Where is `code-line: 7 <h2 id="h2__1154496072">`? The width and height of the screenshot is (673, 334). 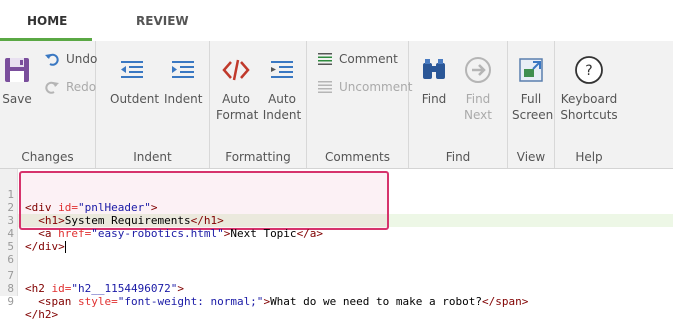 code-line: 7 <h2 id="h2__1154496072"> is located at coordinates (336, 275).